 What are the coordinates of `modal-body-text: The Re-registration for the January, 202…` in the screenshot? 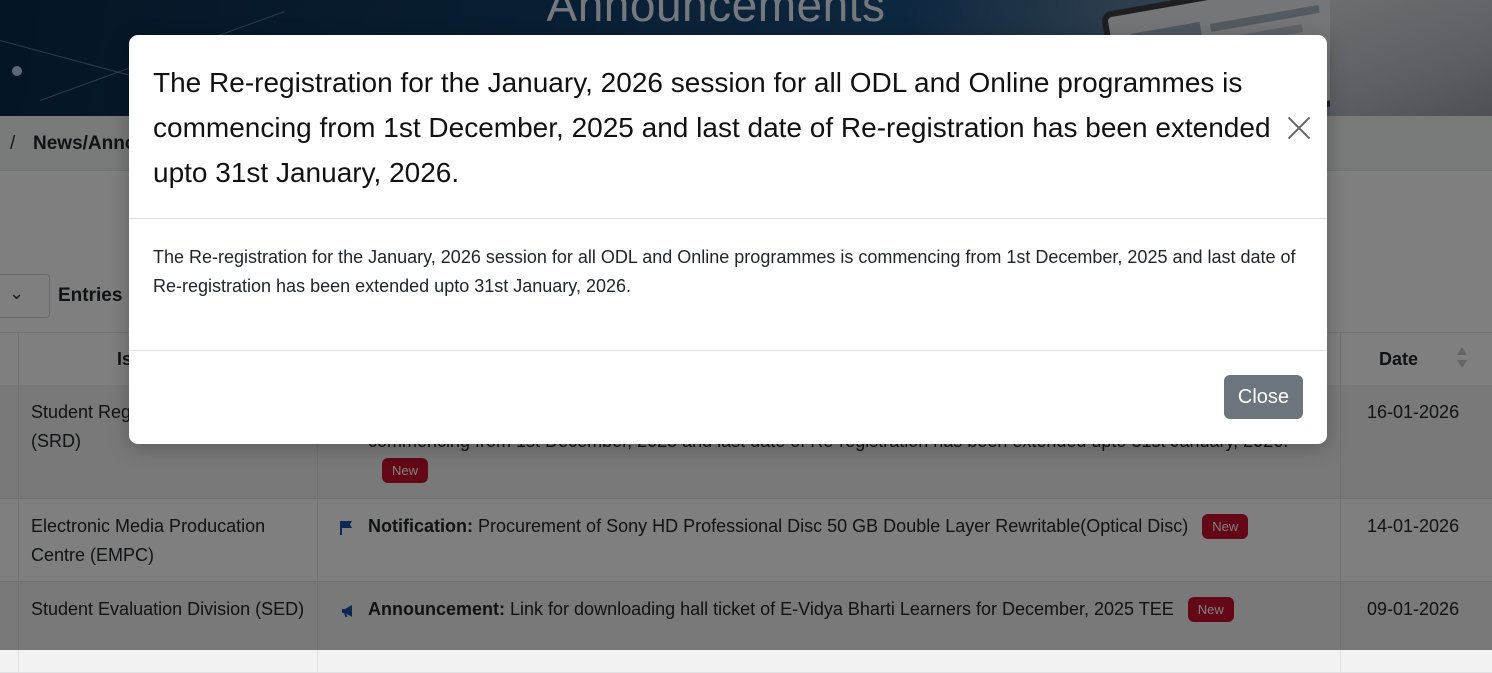 It's located at (724, 271).